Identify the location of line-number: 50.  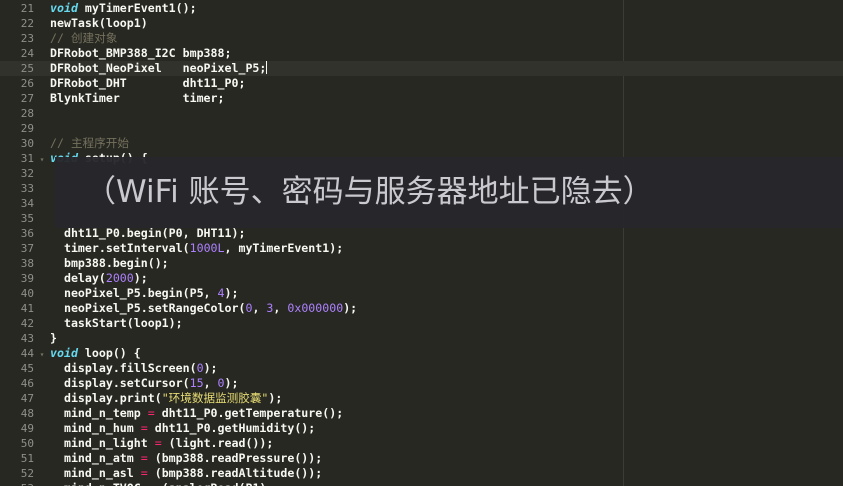
(27, 443).